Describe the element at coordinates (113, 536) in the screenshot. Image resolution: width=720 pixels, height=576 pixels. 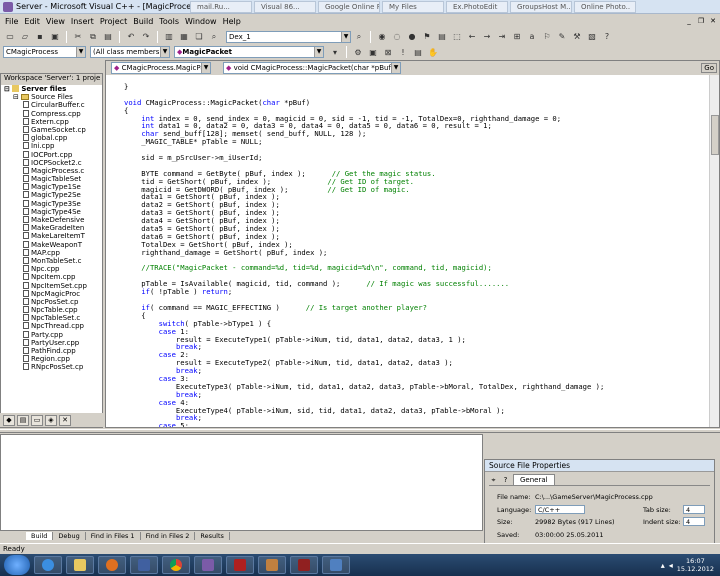
I see `tab-find-in-files-1: Find in Files 1` at that location.